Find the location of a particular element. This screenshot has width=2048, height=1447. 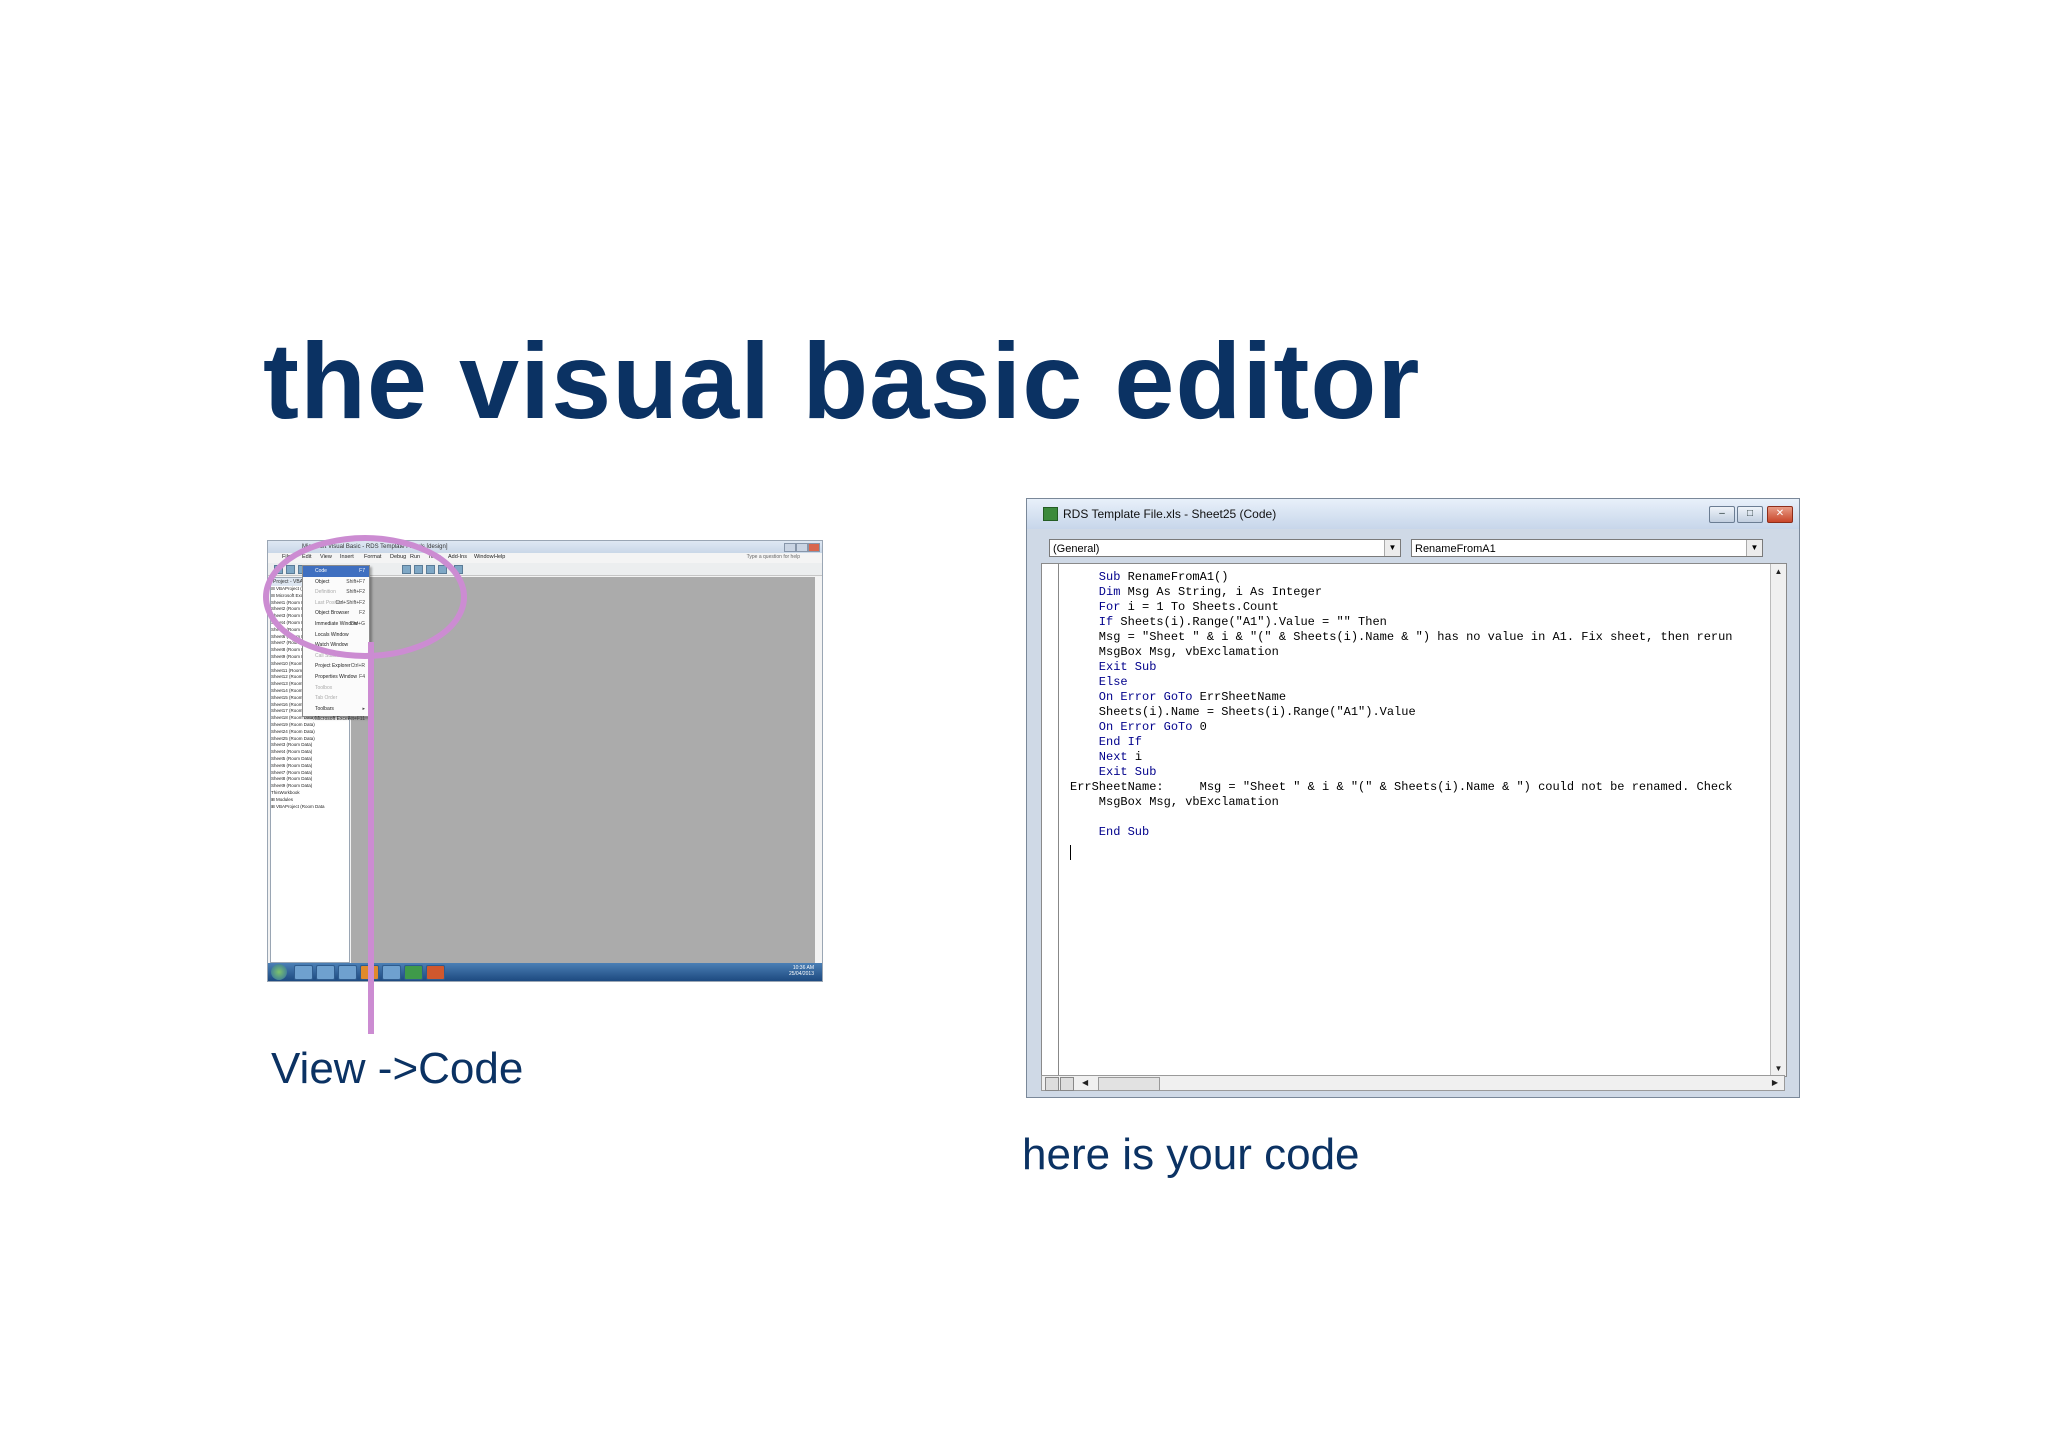

minimize-button: – is located at coordinates (1722, 514).